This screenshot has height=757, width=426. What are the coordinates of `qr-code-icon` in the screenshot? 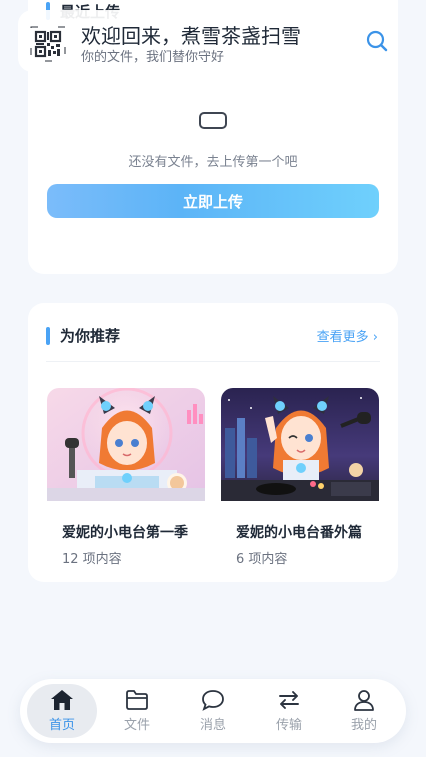 It's located at (48, 44).